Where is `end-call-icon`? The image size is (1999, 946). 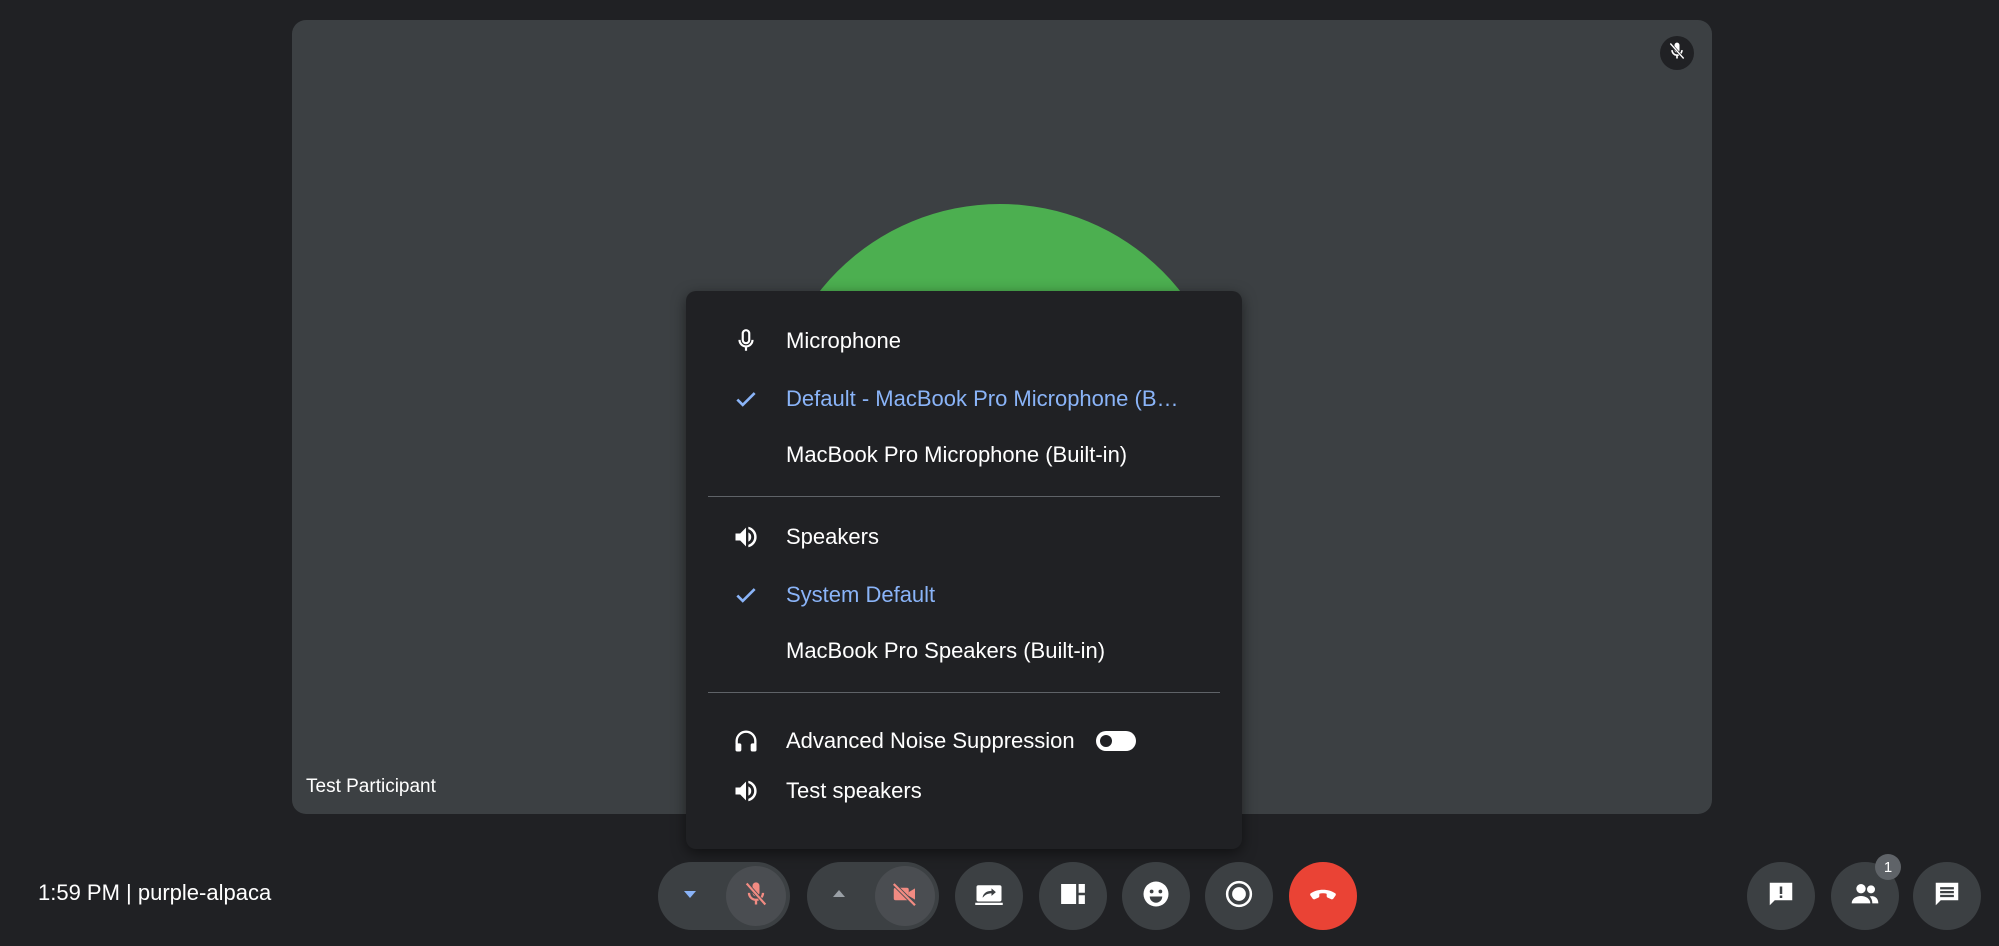 end-call-icon is located at coordinates (1323, 896).